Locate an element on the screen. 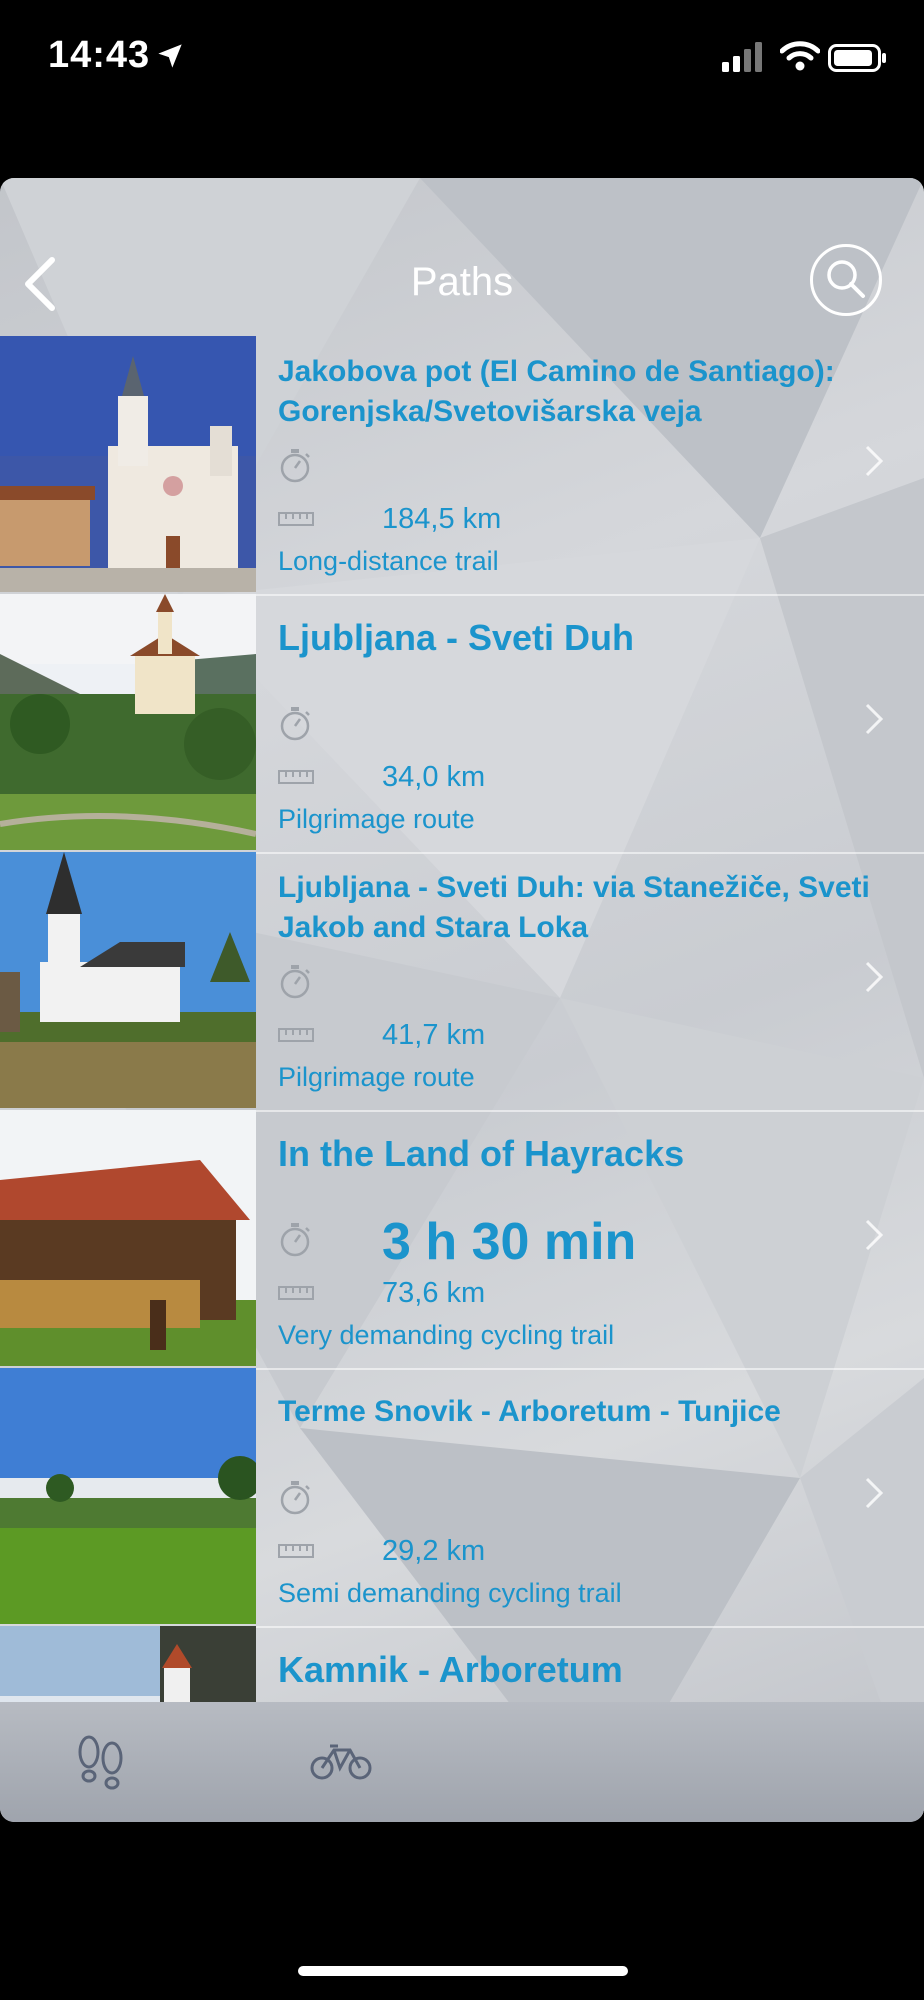 This screenshot has height=2000, width=924. path-duration: 3 h 30 min is located at coordinates (509, 1242).